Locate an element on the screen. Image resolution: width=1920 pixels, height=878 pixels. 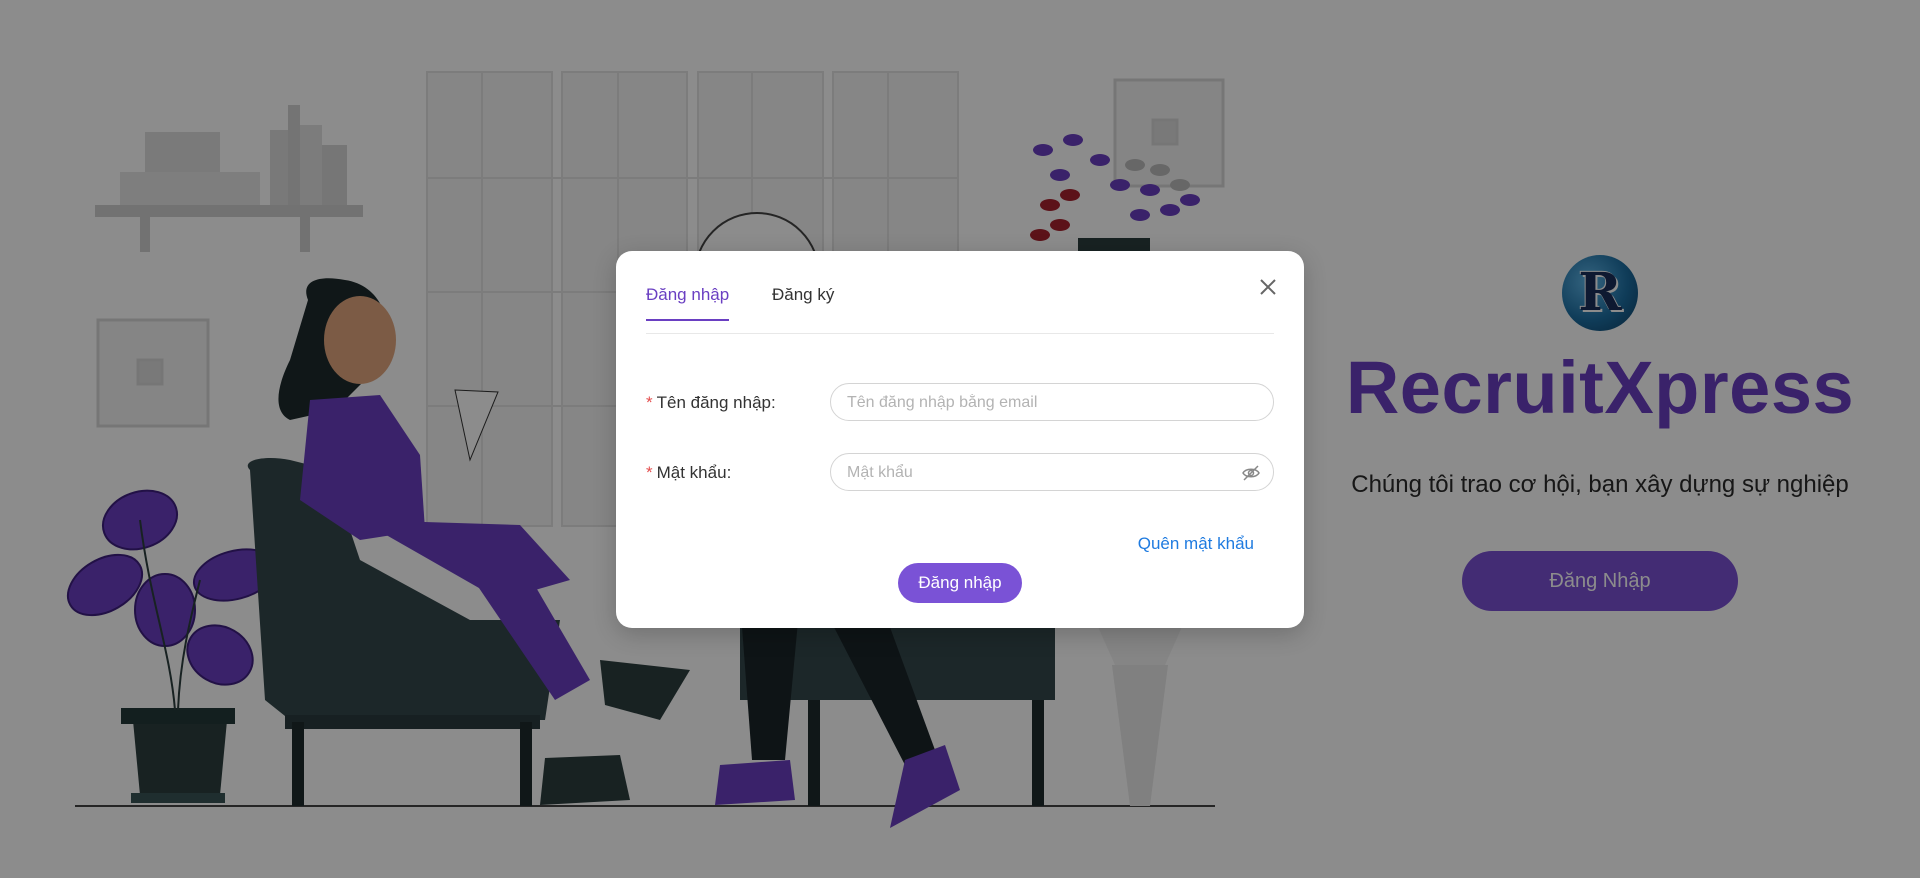
password-row: * Mật khẩu: is located at coordinates (960, 473).